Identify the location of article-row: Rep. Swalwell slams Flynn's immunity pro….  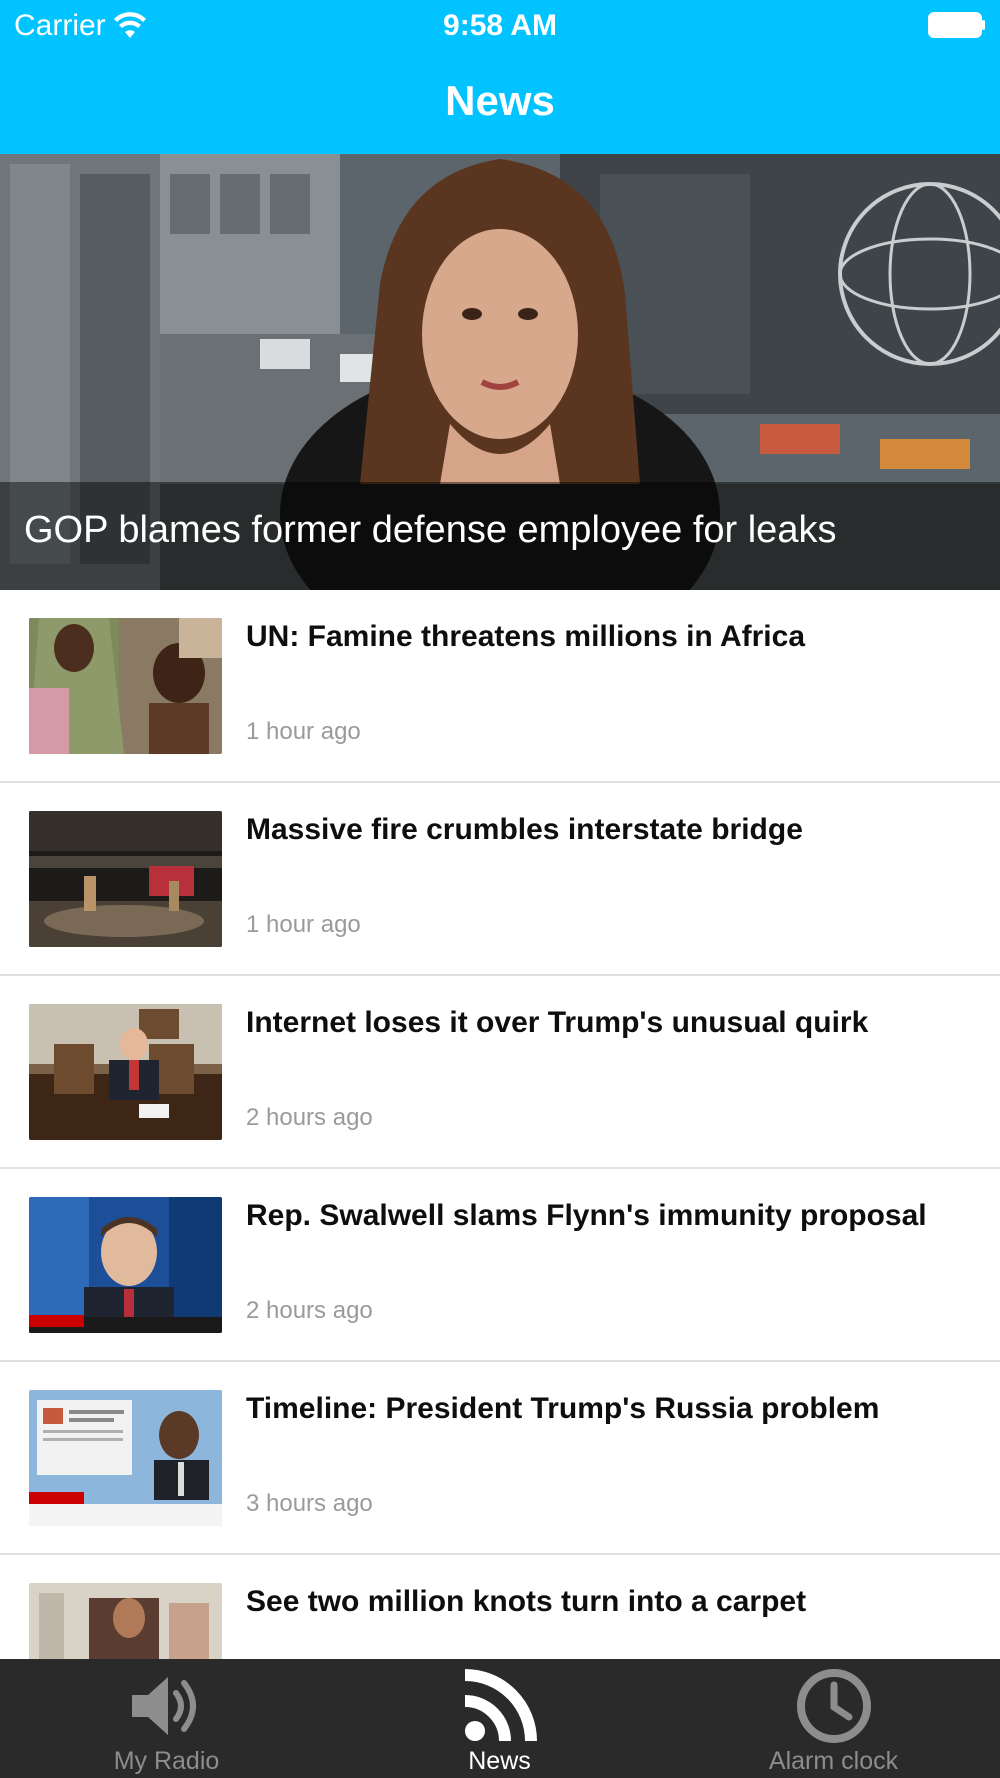
(500, 1265).